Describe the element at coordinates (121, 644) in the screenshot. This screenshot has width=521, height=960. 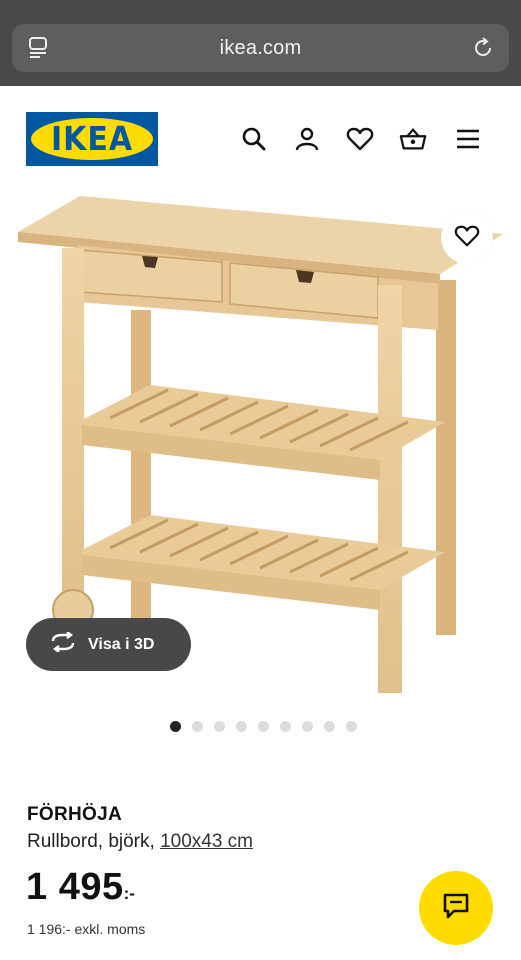
I see `view-3d-label: Visa i 3D` at that location.